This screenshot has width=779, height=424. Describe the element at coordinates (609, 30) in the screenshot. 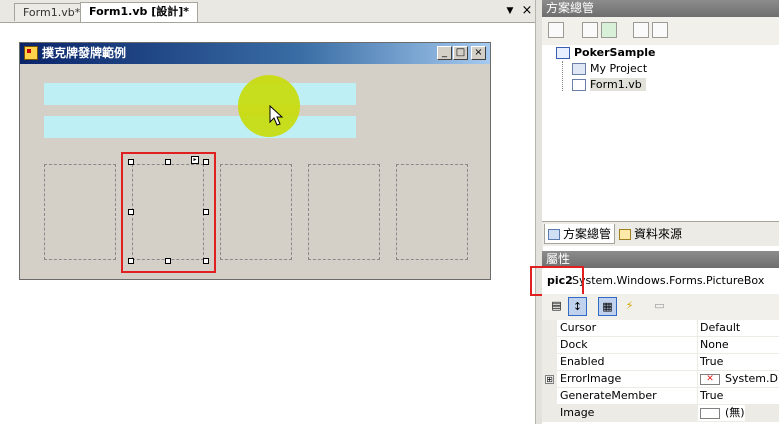

I see `refresh-icon` at that location.